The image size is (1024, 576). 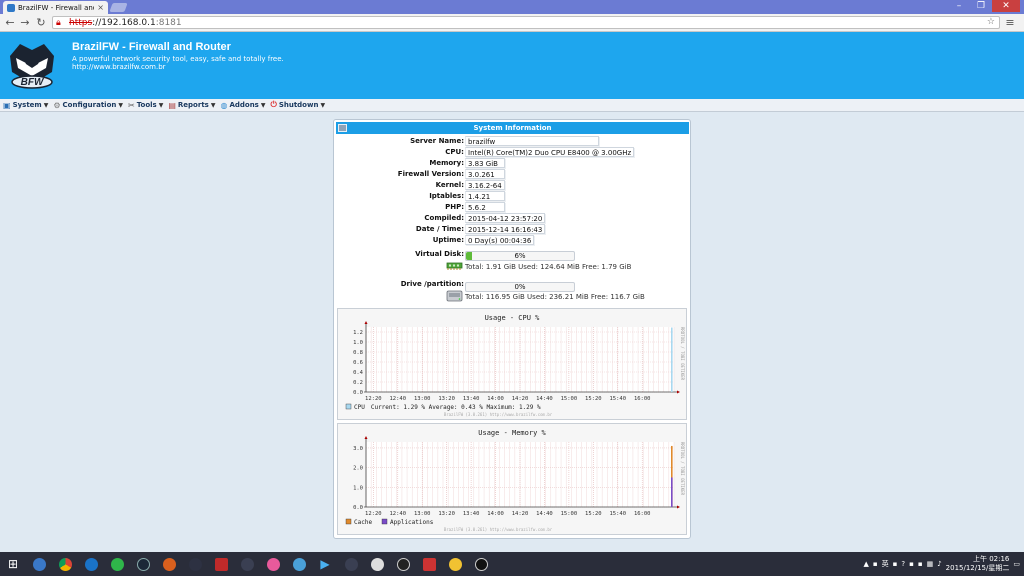 What do you see at coordinates (348, 521) in the screenshot?
I see `legend-swatch` at bounding box center [348, 521].